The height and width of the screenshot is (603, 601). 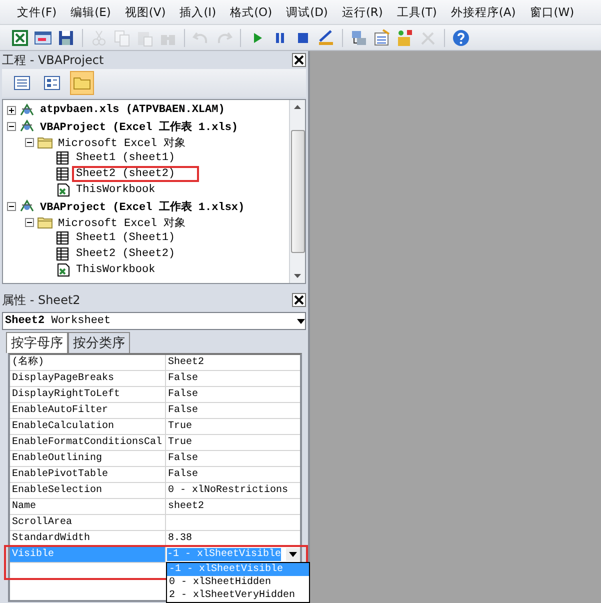 I want to click on help-icon, so click(x=461, y=38).